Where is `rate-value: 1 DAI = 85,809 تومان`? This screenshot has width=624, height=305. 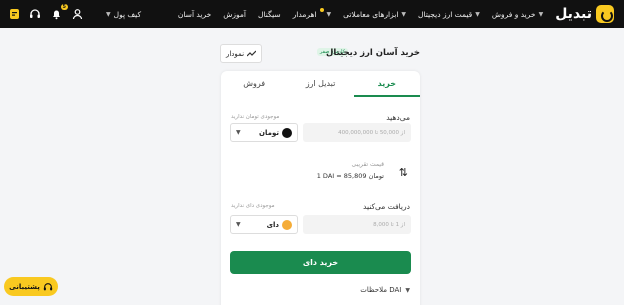 rate-value: 1 DAI = 85,809 تومان is located at coordinates (350, 176).